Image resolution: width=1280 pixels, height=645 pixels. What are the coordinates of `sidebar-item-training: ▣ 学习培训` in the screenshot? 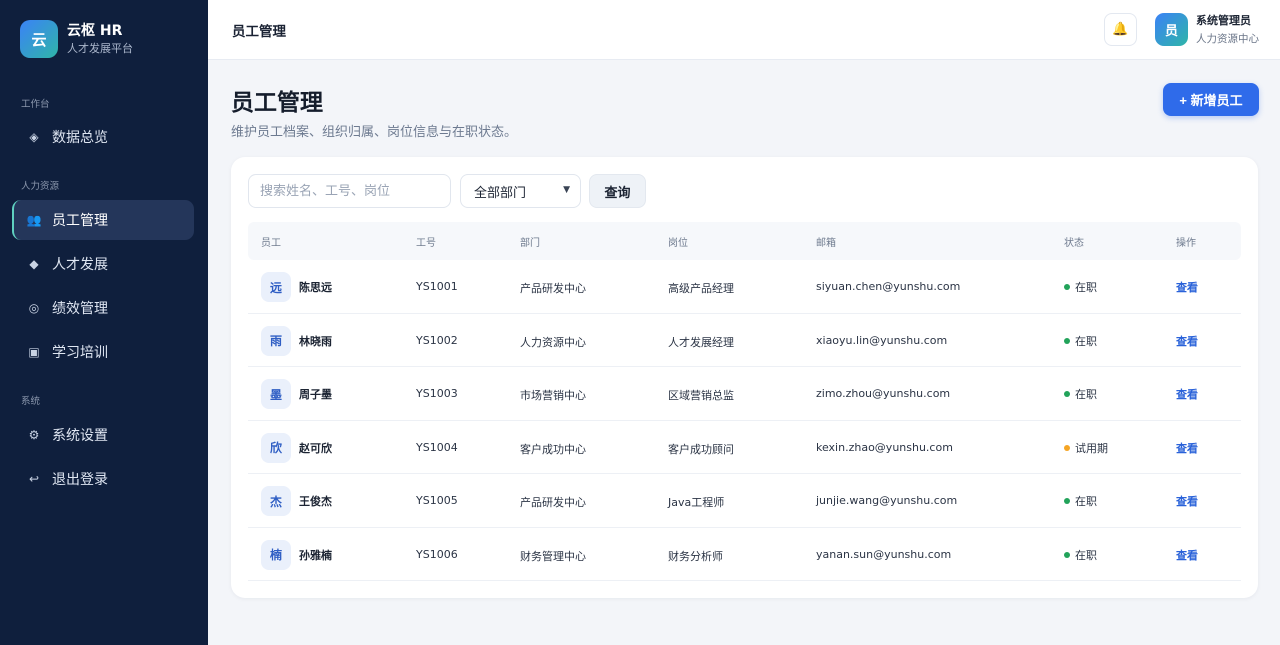 It's located at (103, 352).